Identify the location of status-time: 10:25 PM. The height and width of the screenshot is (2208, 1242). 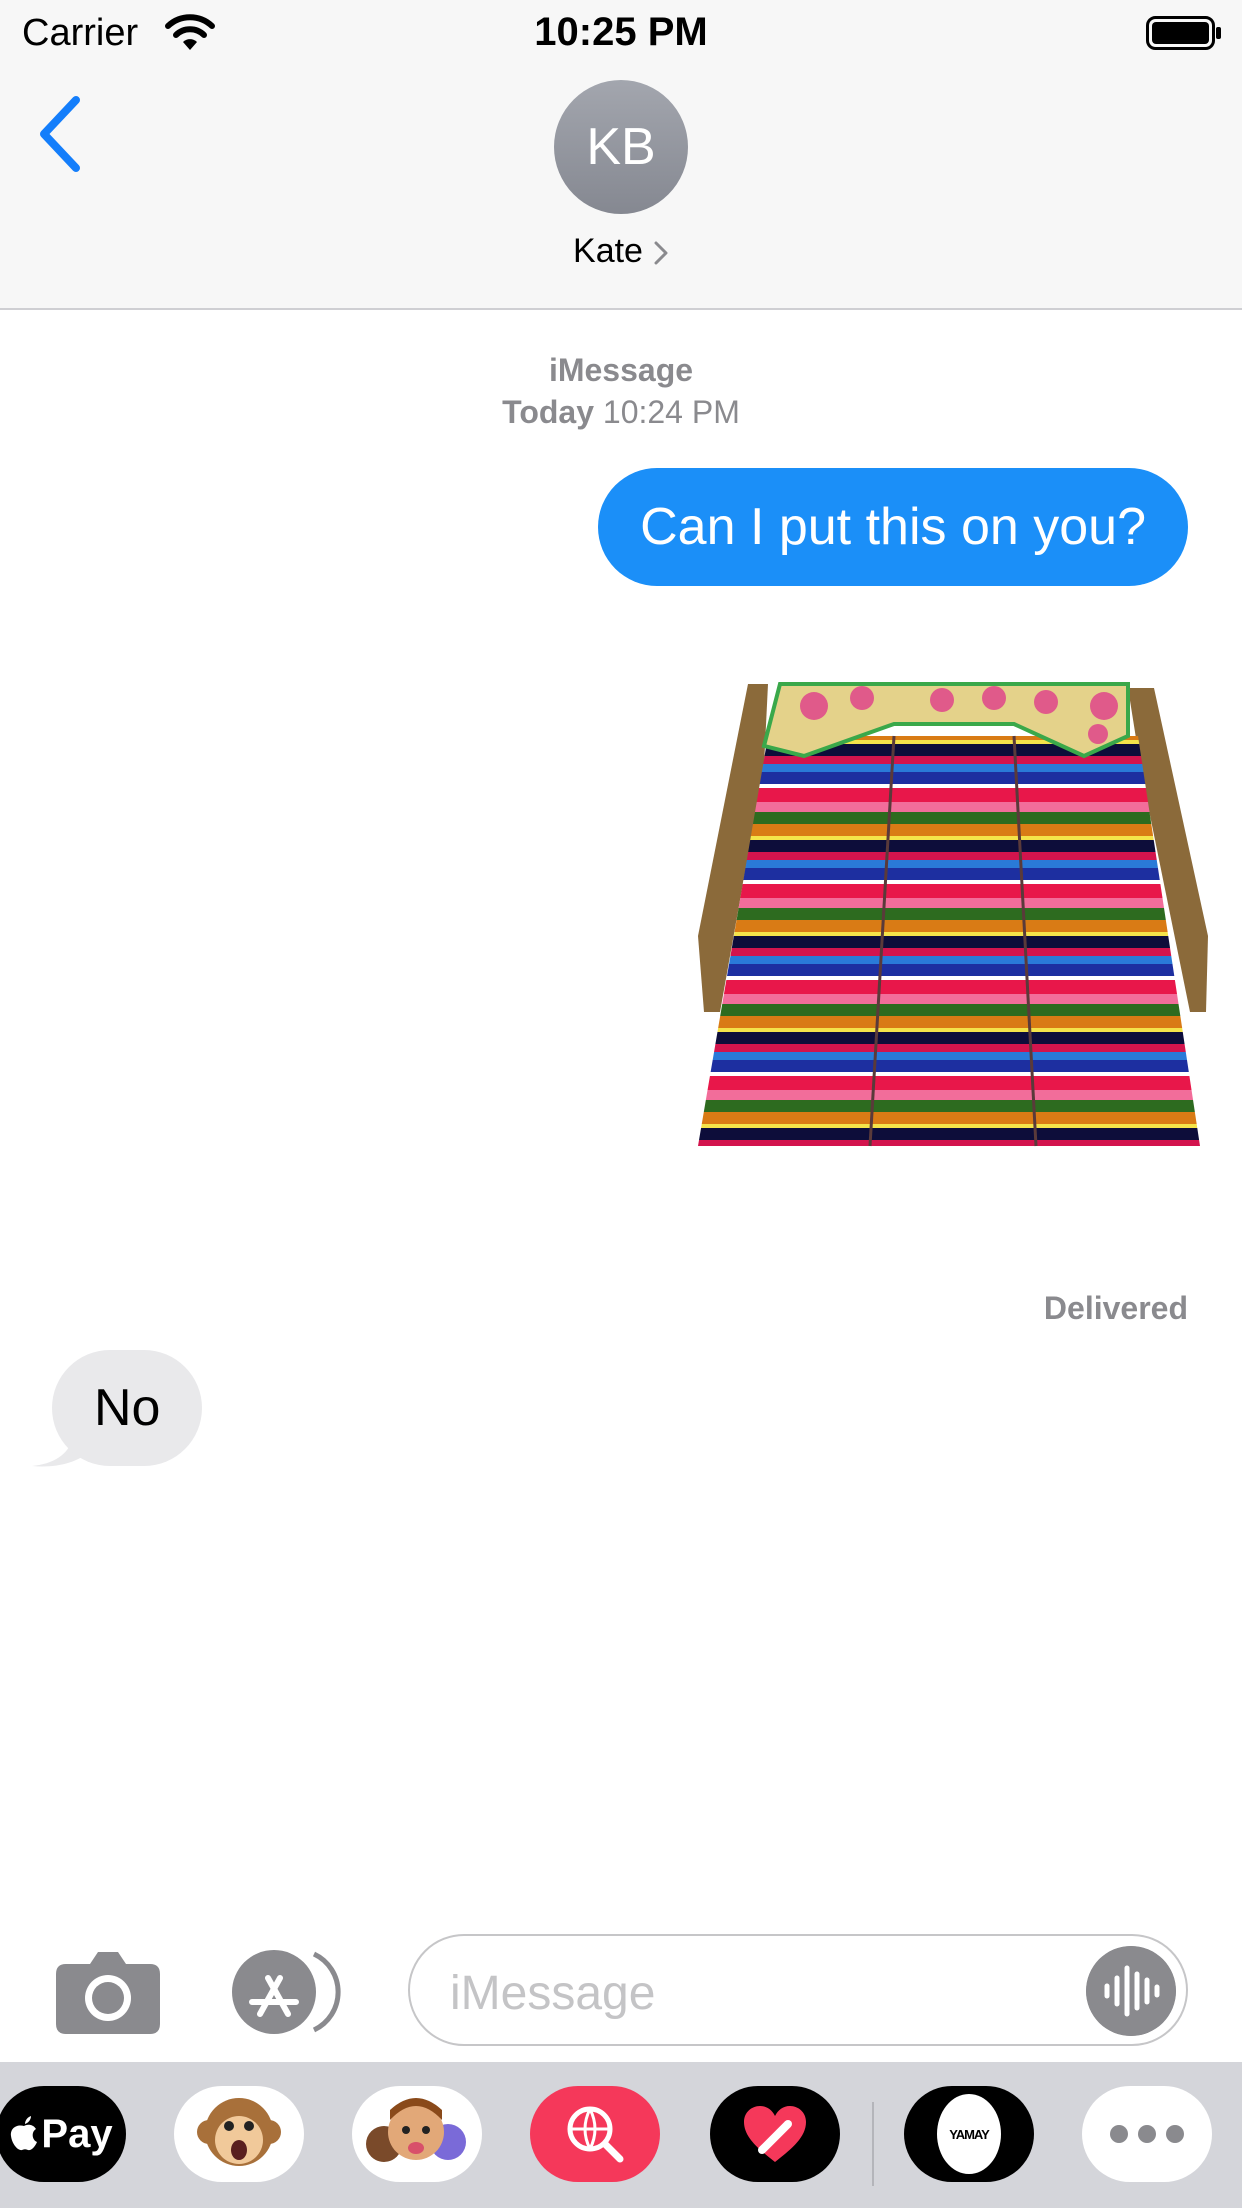
(621, 32).